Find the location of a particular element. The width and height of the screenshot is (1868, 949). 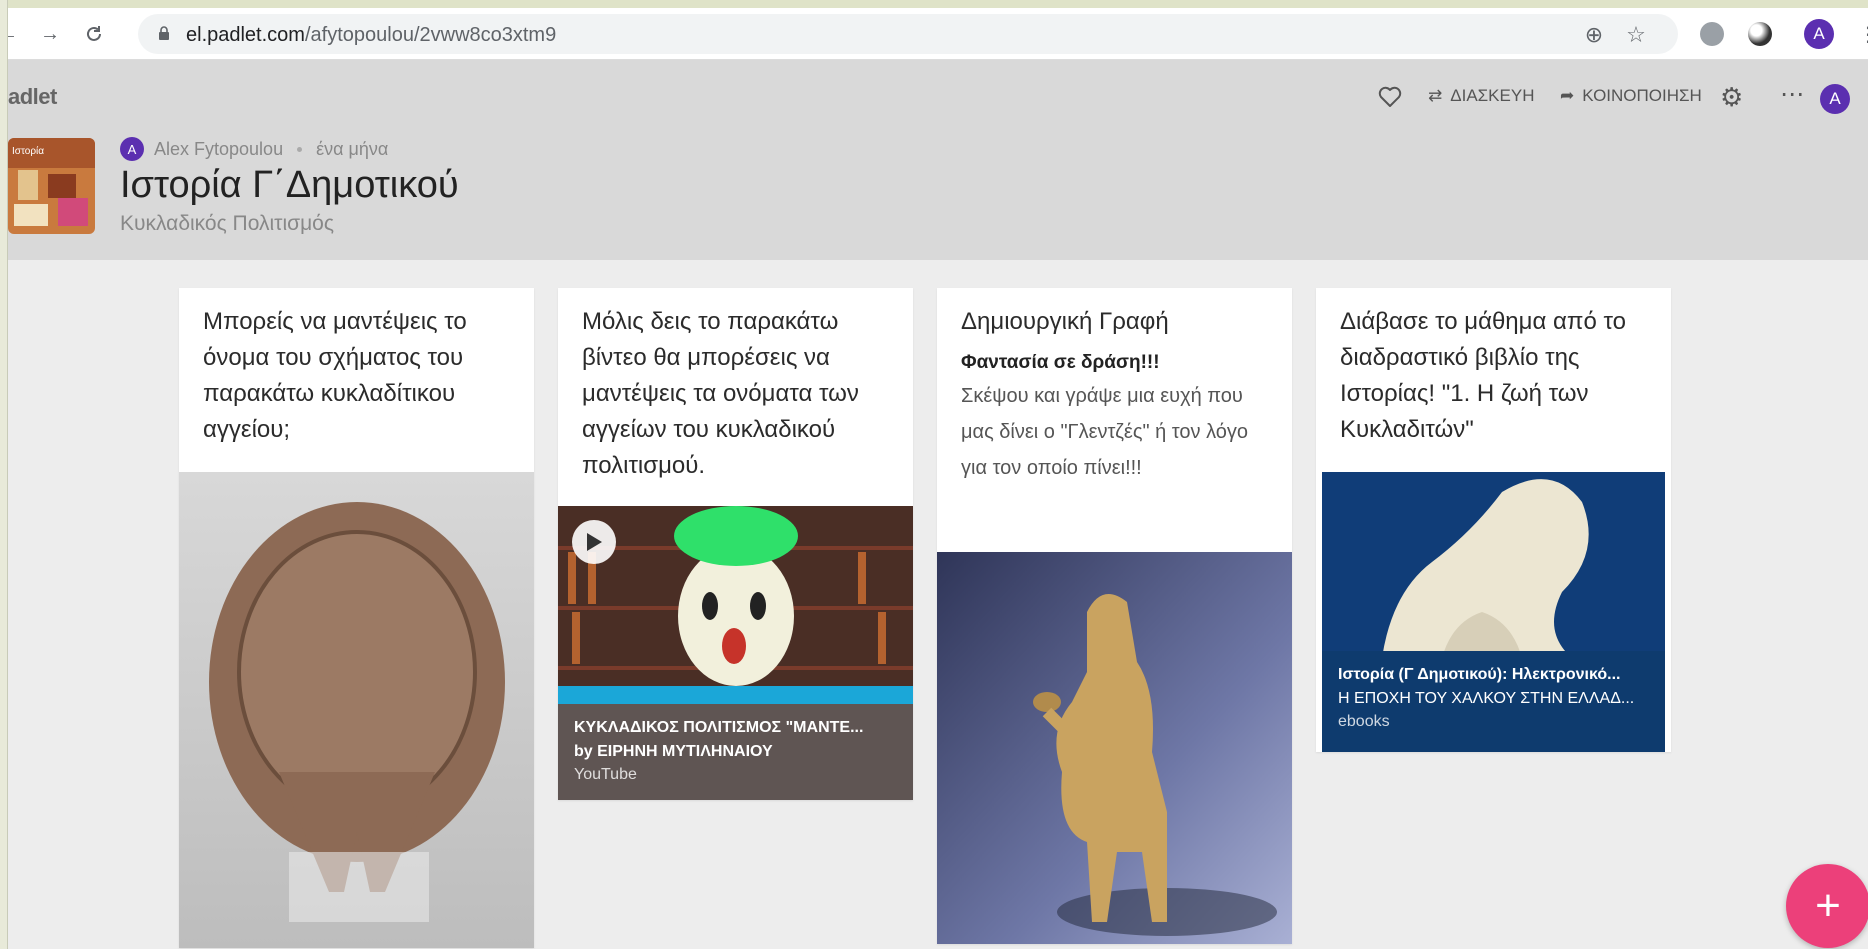

author-avatar: A is located at coordinates (132, 149).